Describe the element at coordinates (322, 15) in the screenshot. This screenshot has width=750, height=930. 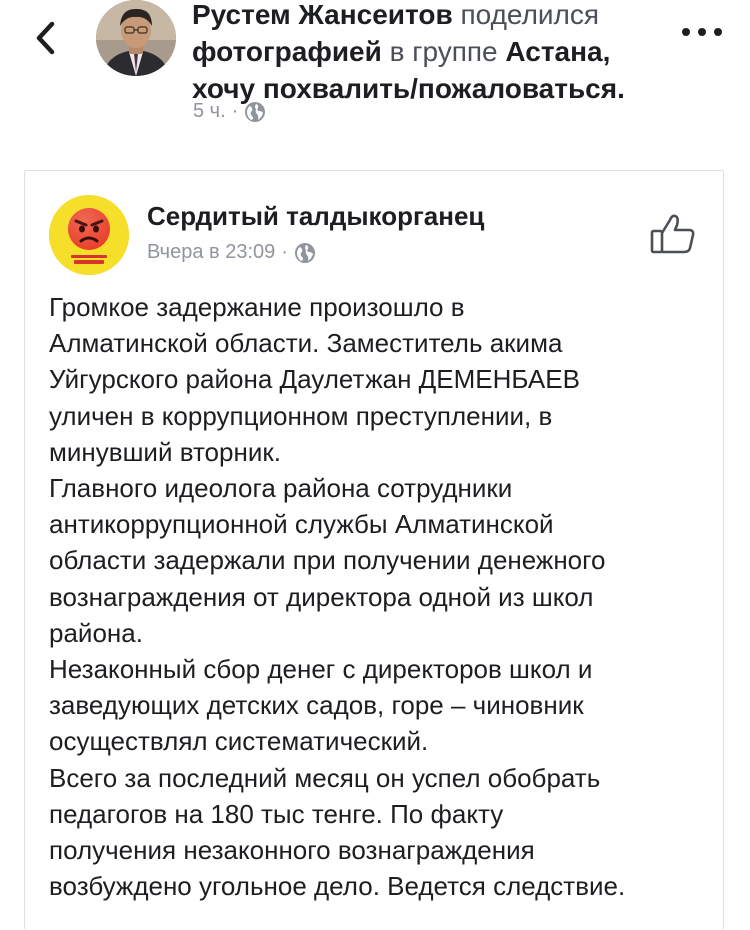
I see `author-name-link: Рустем Жансеитов` at that location.